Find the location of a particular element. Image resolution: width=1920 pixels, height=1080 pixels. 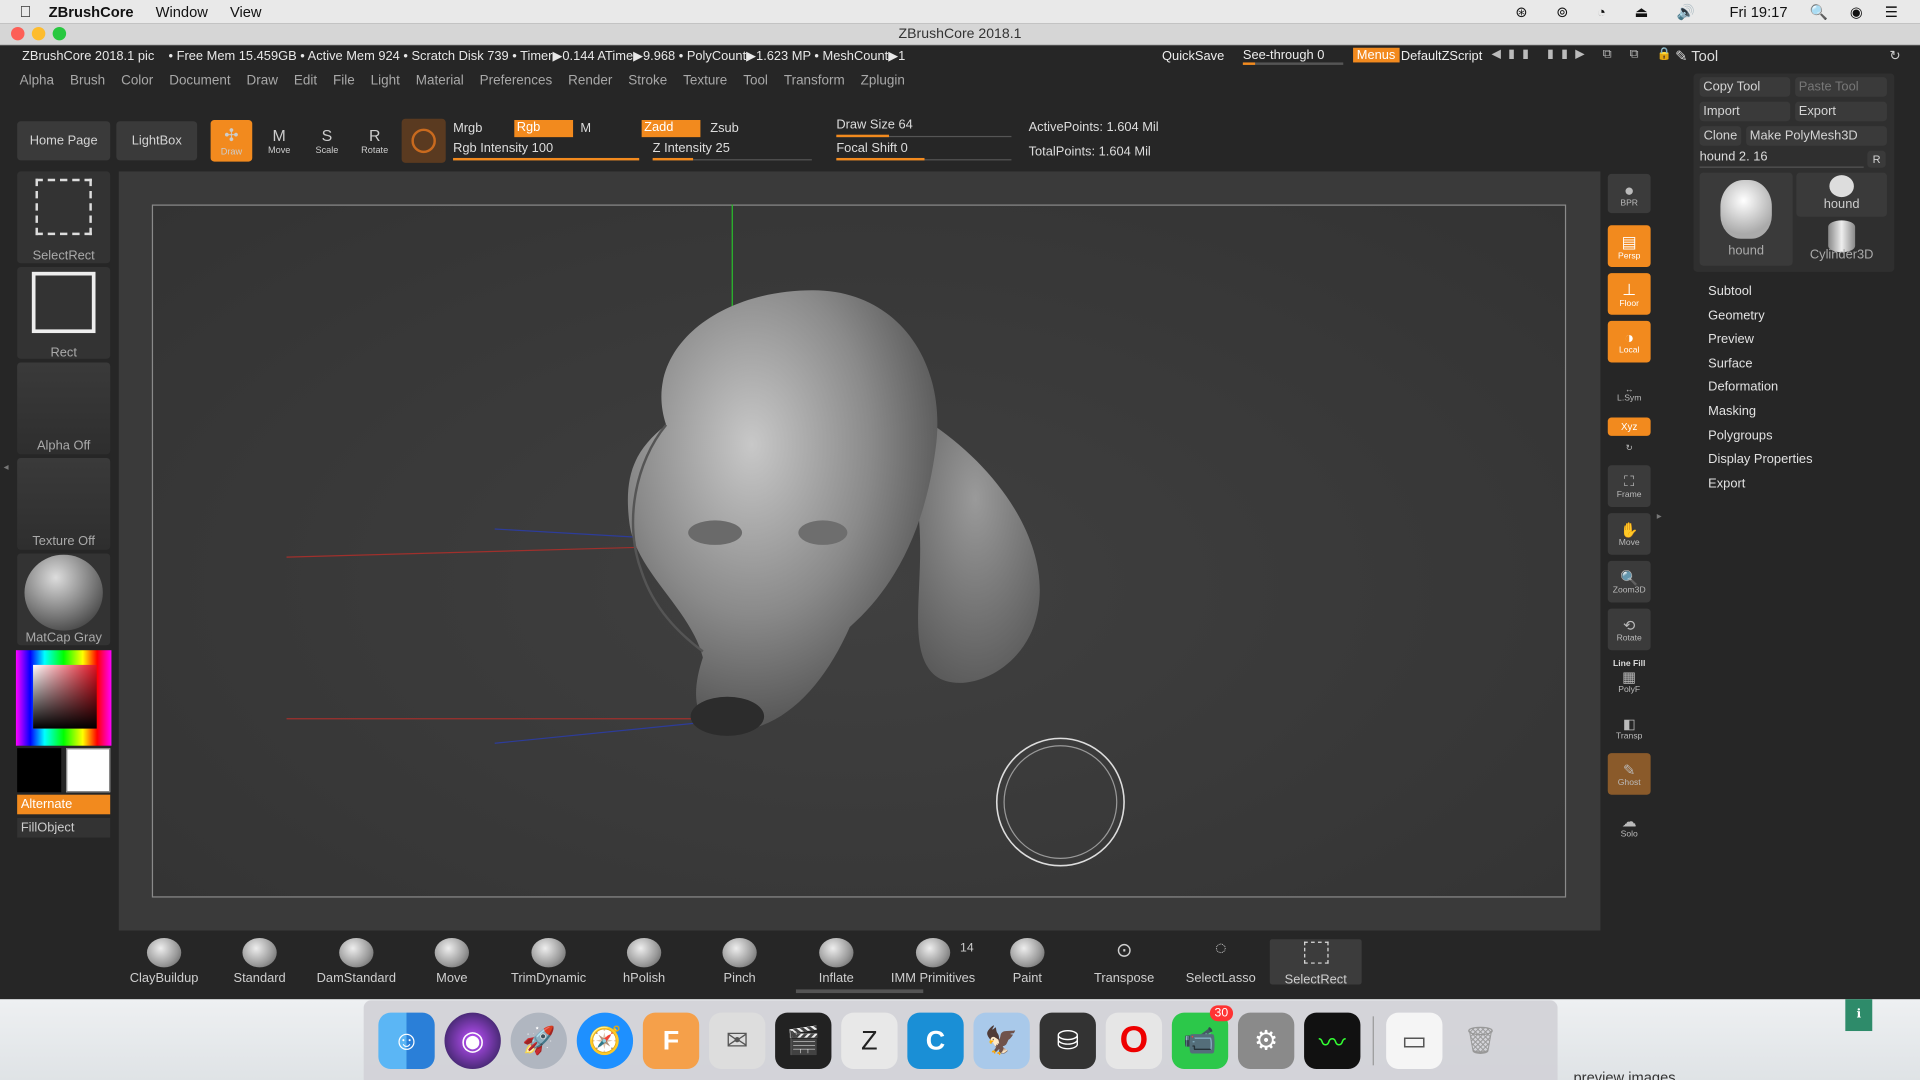

menu-texture: Texture is located at coordinates (705, 80).